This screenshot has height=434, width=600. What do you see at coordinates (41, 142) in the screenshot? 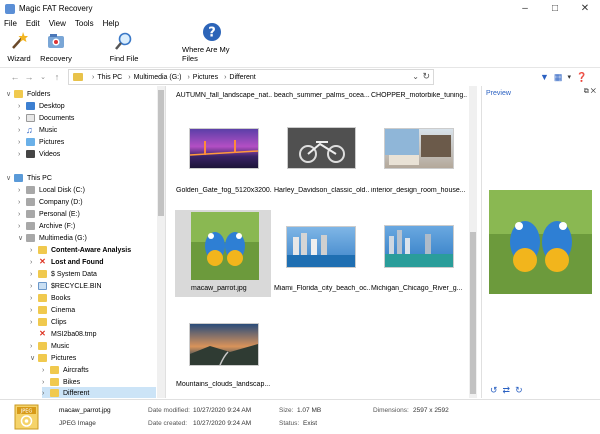
I see `tree-item-pictures: › Pictures` at bounding box center [41, 142].